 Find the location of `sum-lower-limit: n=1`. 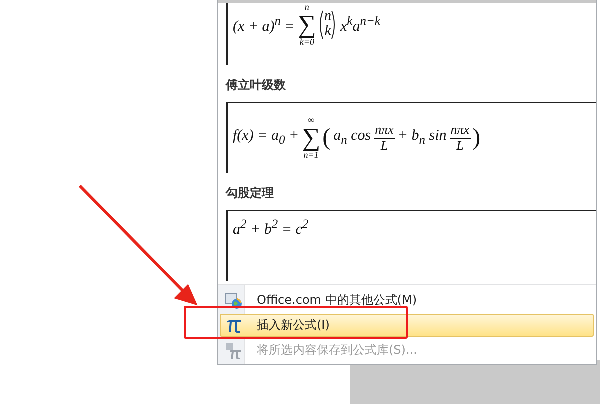

sum-lower-limit: n=1 is located at coordinates (311, 155).